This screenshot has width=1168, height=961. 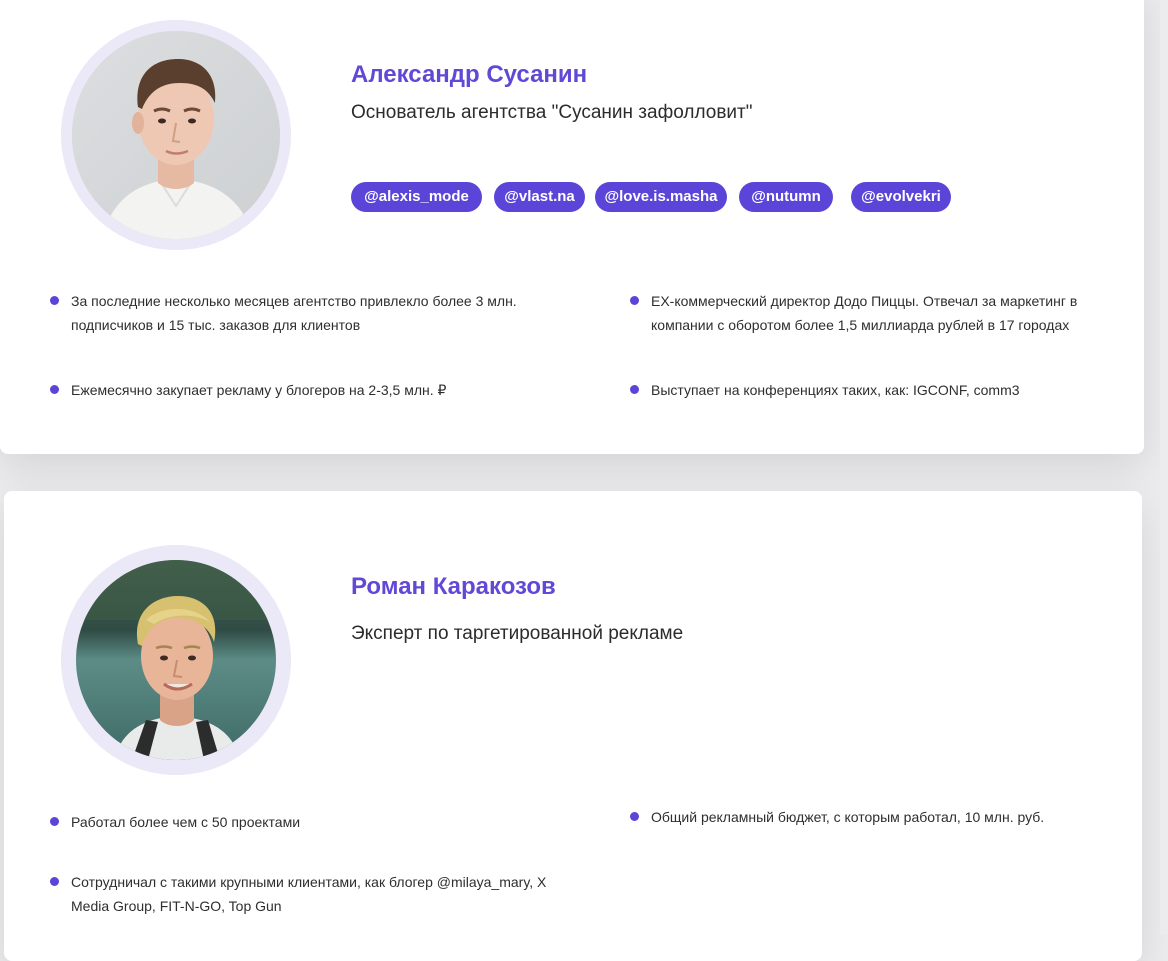 What do you see at coordinates (1164, 467) in the screenshot?
I see `page-scrollbar` at bounding box center [1164, 467].